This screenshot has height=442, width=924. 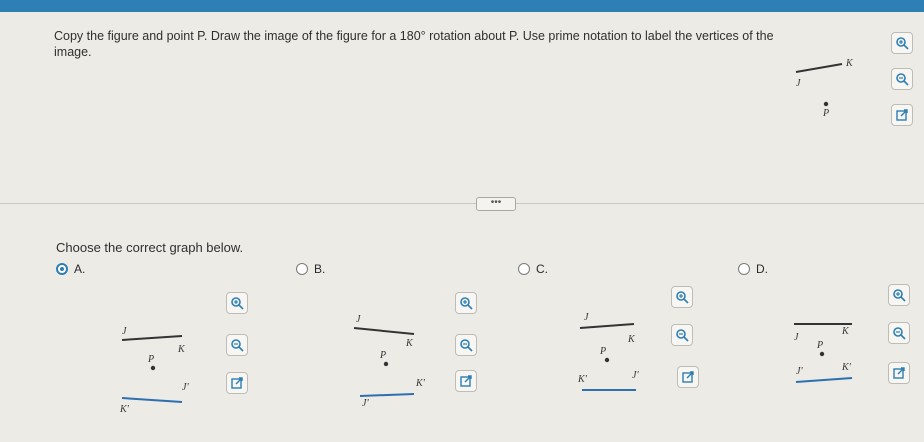 What do you see at coordinates (608, 351) in the screenshot?
I see `graph-c: J K P K' J'` at bounding box center [608, 351].